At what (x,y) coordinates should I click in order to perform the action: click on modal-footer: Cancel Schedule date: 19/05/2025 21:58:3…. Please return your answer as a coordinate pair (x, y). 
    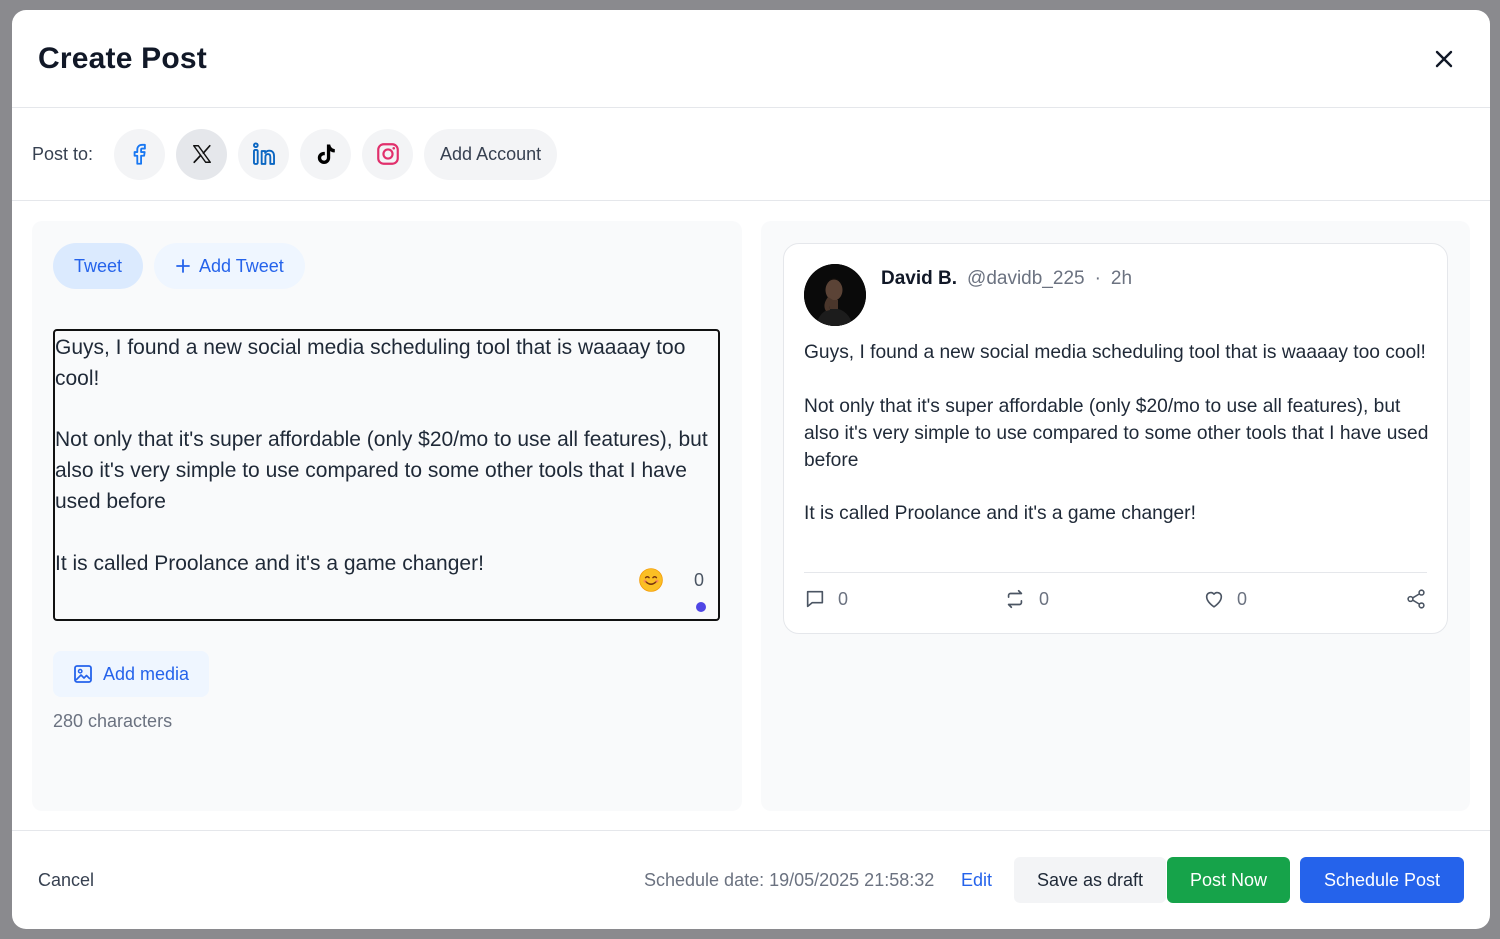
    Looking at the image, I should click on (751, 879).